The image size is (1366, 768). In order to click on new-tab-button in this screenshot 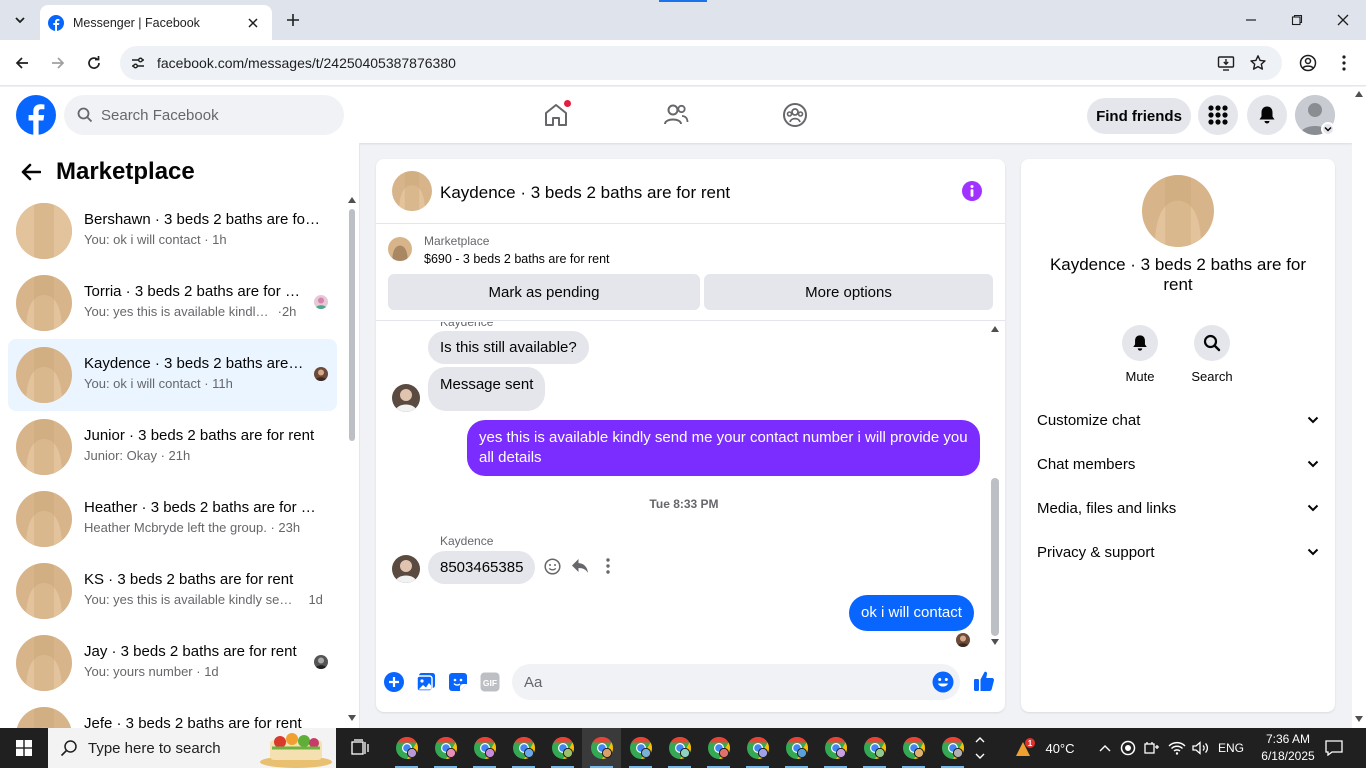, I will do `click(293, 20)`.